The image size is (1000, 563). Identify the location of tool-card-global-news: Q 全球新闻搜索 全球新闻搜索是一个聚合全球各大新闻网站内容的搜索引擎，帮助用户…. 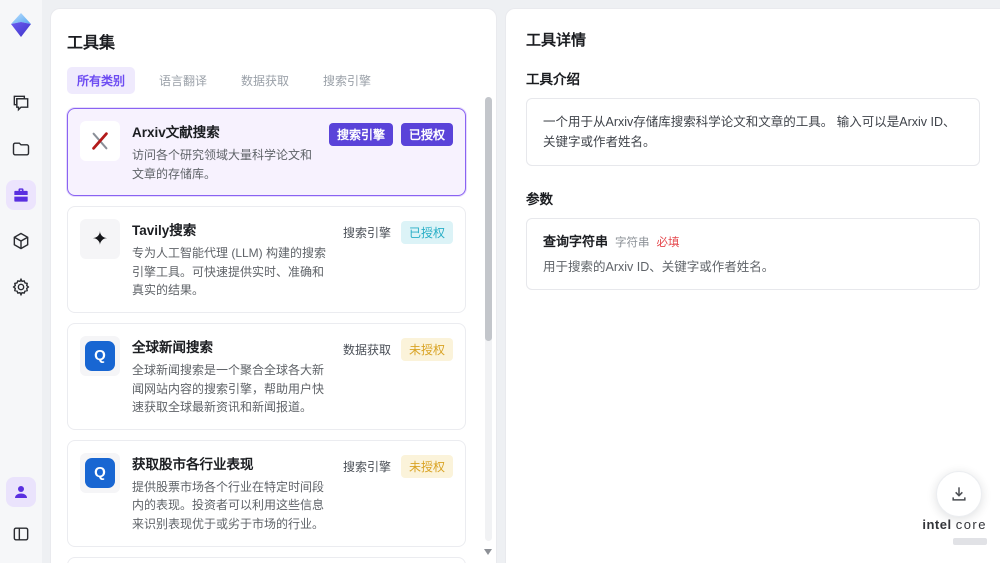
(266, 376).